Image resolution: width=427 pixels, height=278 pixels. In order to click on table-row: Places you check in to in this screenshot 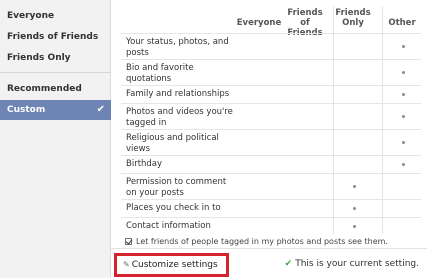, I will do `click(271, 208)`.